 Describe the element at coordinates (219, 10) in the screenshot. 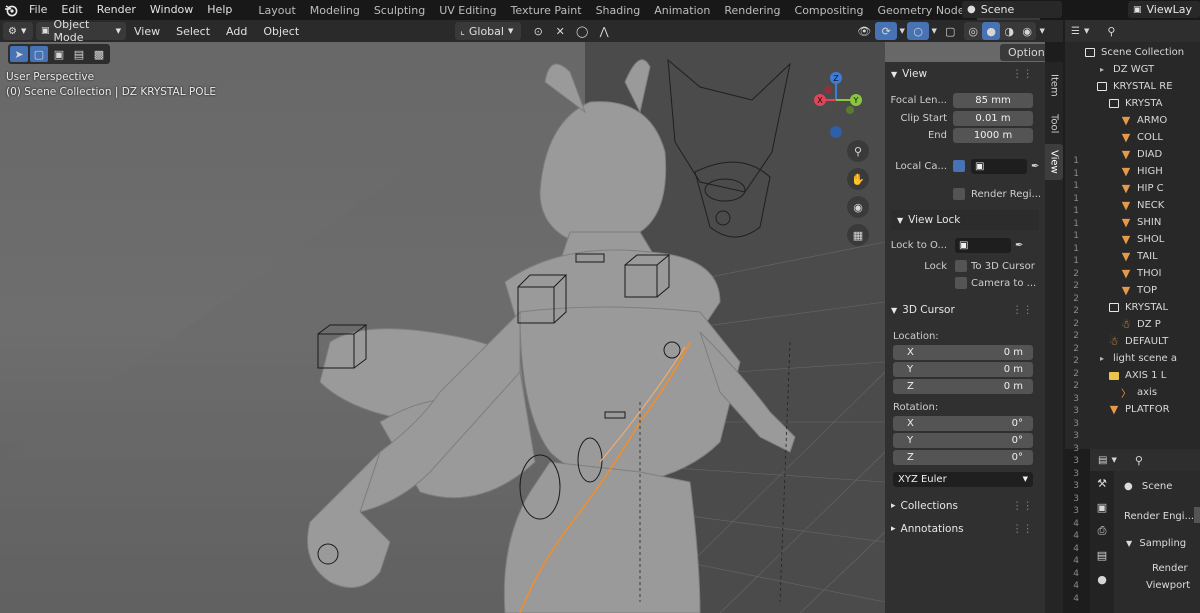

I see `menu-help: Help` at that location.